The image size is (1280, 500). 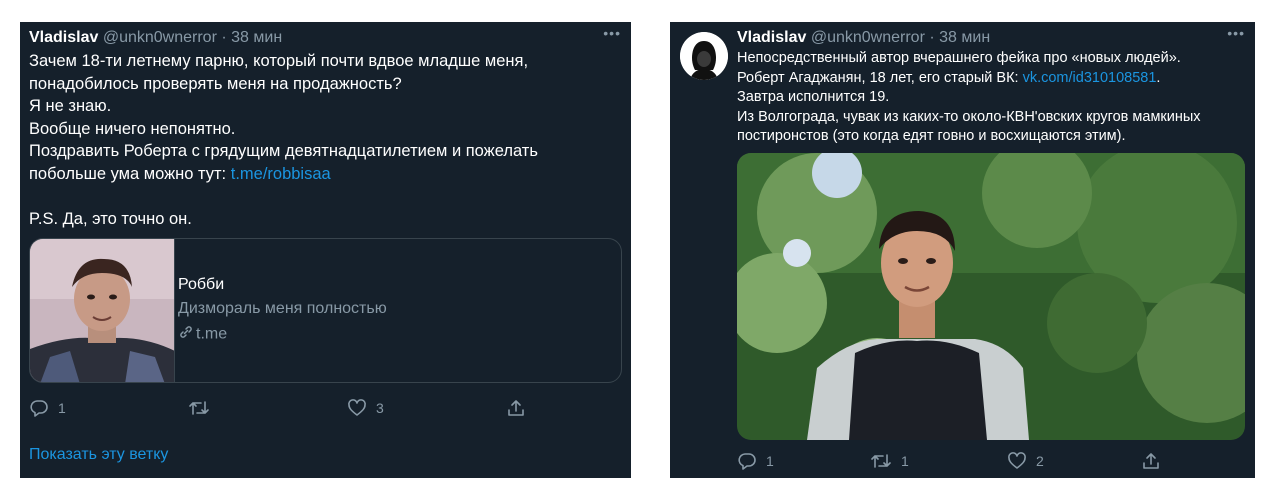 I want to click on like-count: 2, so click(x=1040, y=461).